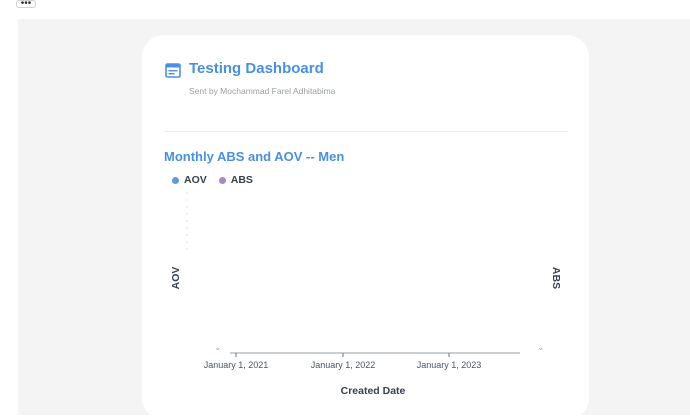 The width and height of the screenshot is (690, 420). What do you see at coordinates (541, 352) in the screenshot?
I see `x-axis-end-mark: ˘` at bounding box center [541, 352].